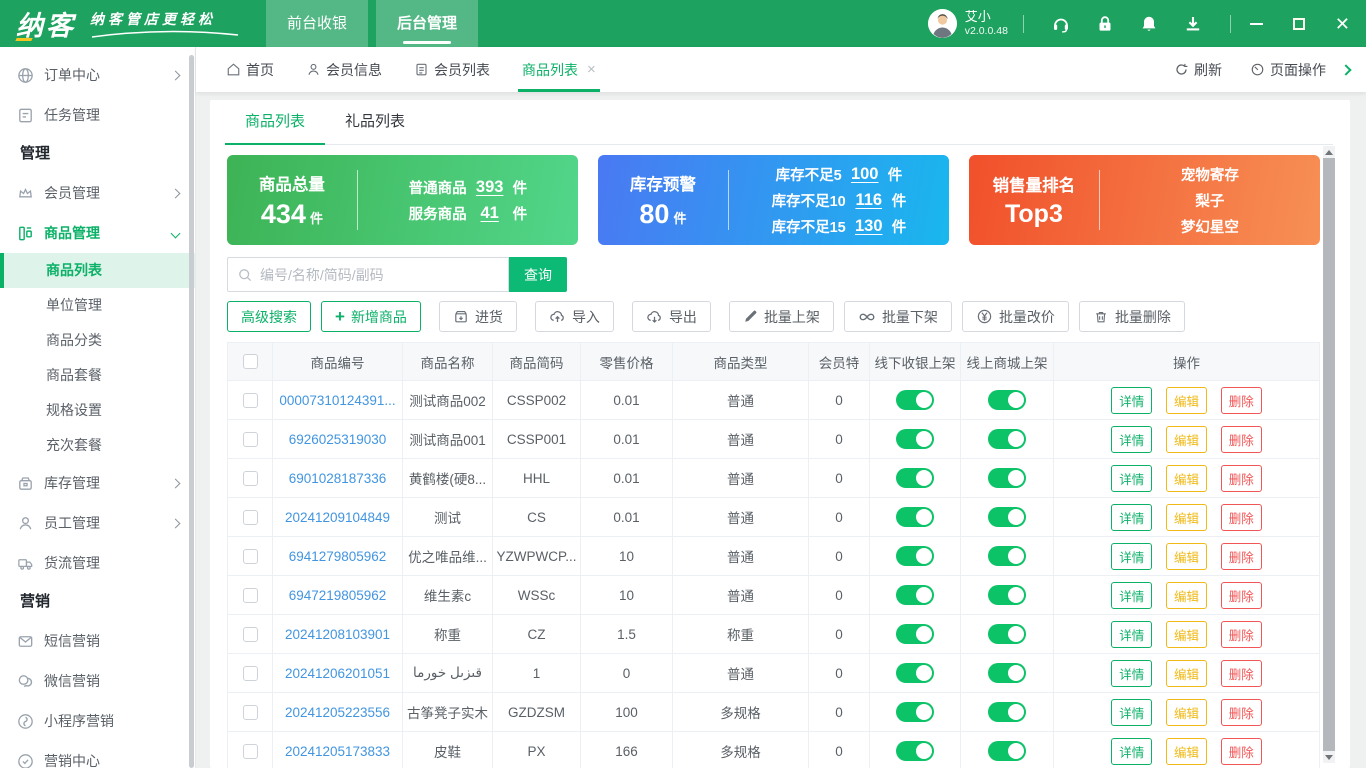  I want to click on sidebar-item-marketing-center: 营销中心, so click(97, 754).